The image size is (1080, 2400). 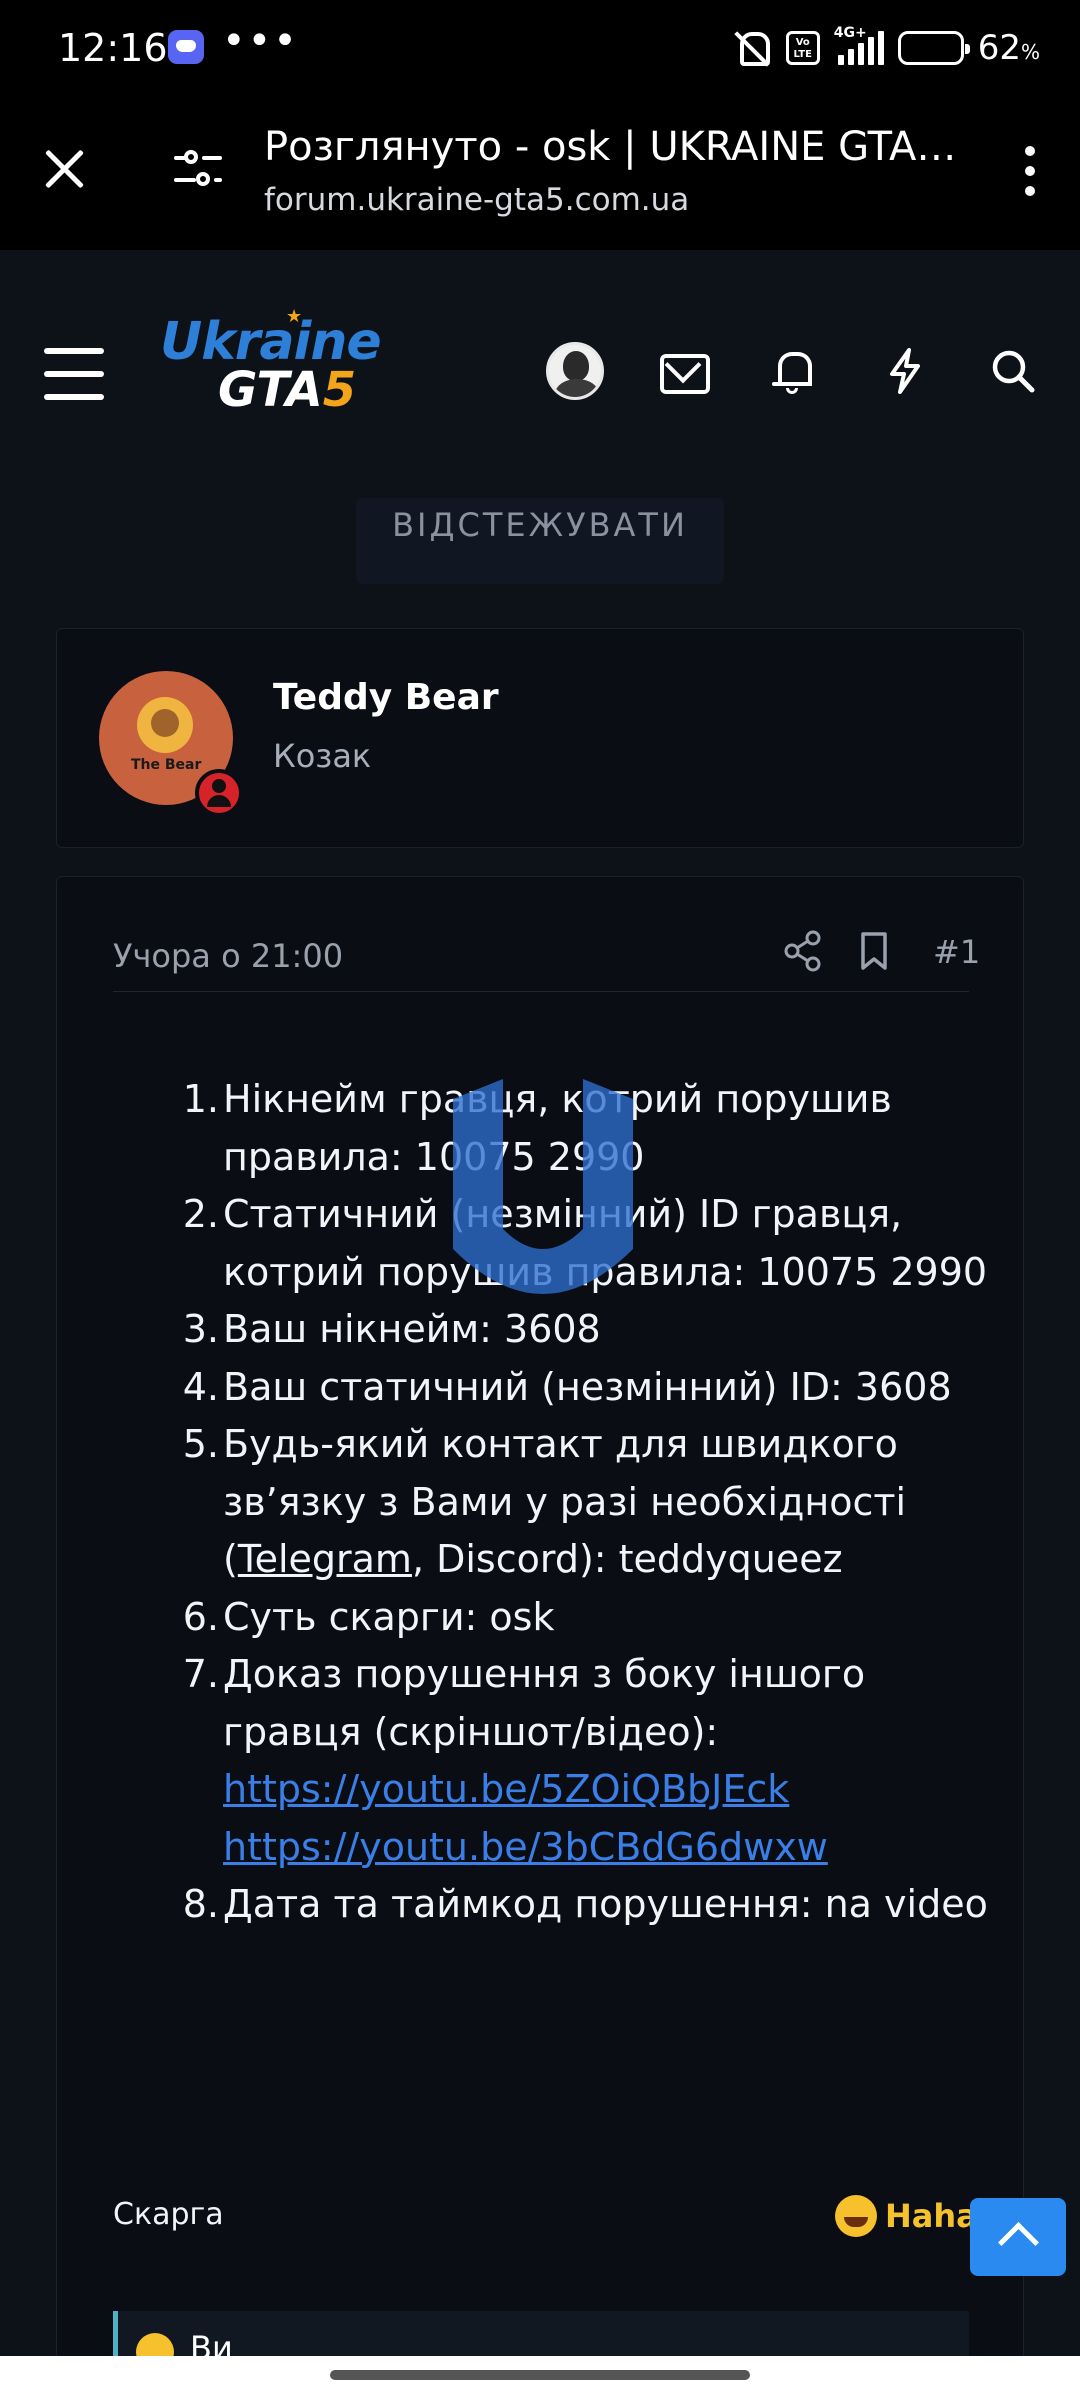 I want to click on gesture-bar, so click(x=540, y=2378).